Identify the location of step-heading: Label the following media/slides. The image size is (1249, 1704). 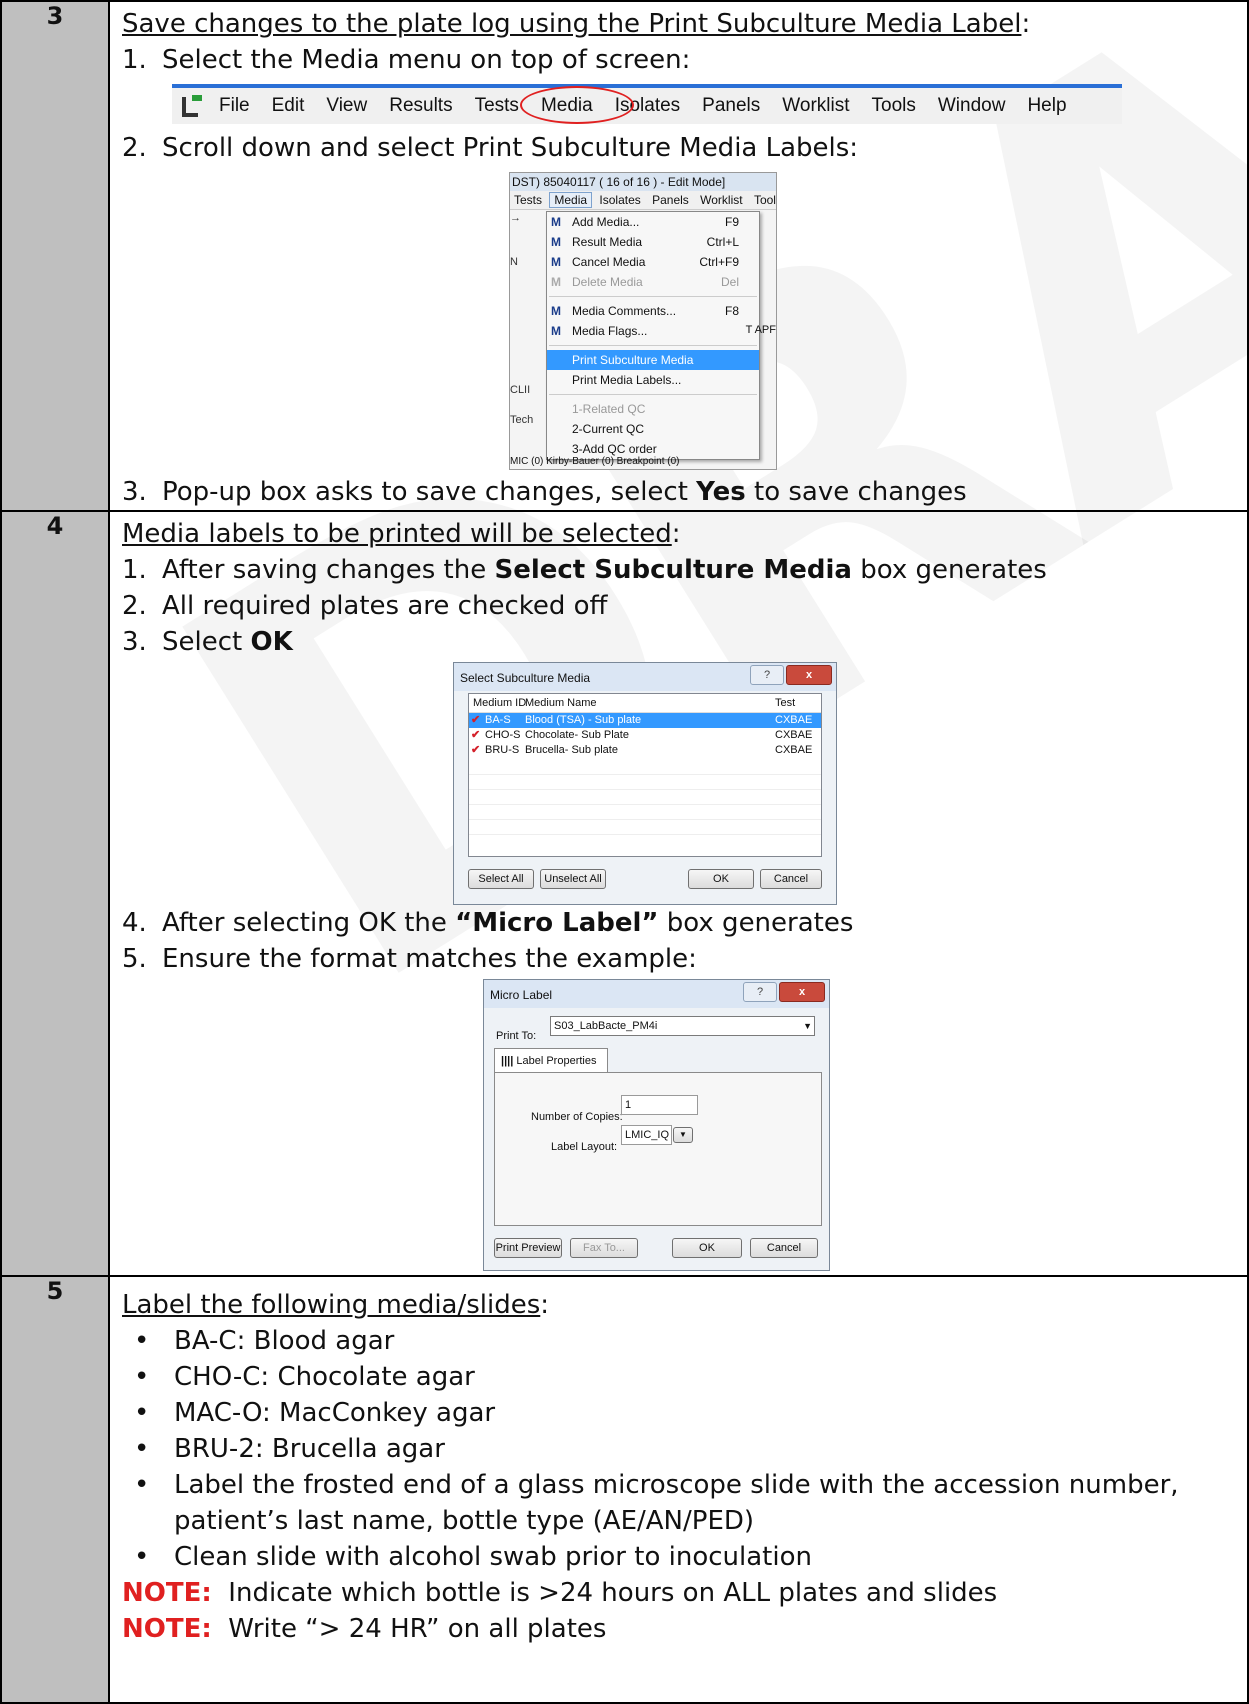
(331, 1305).